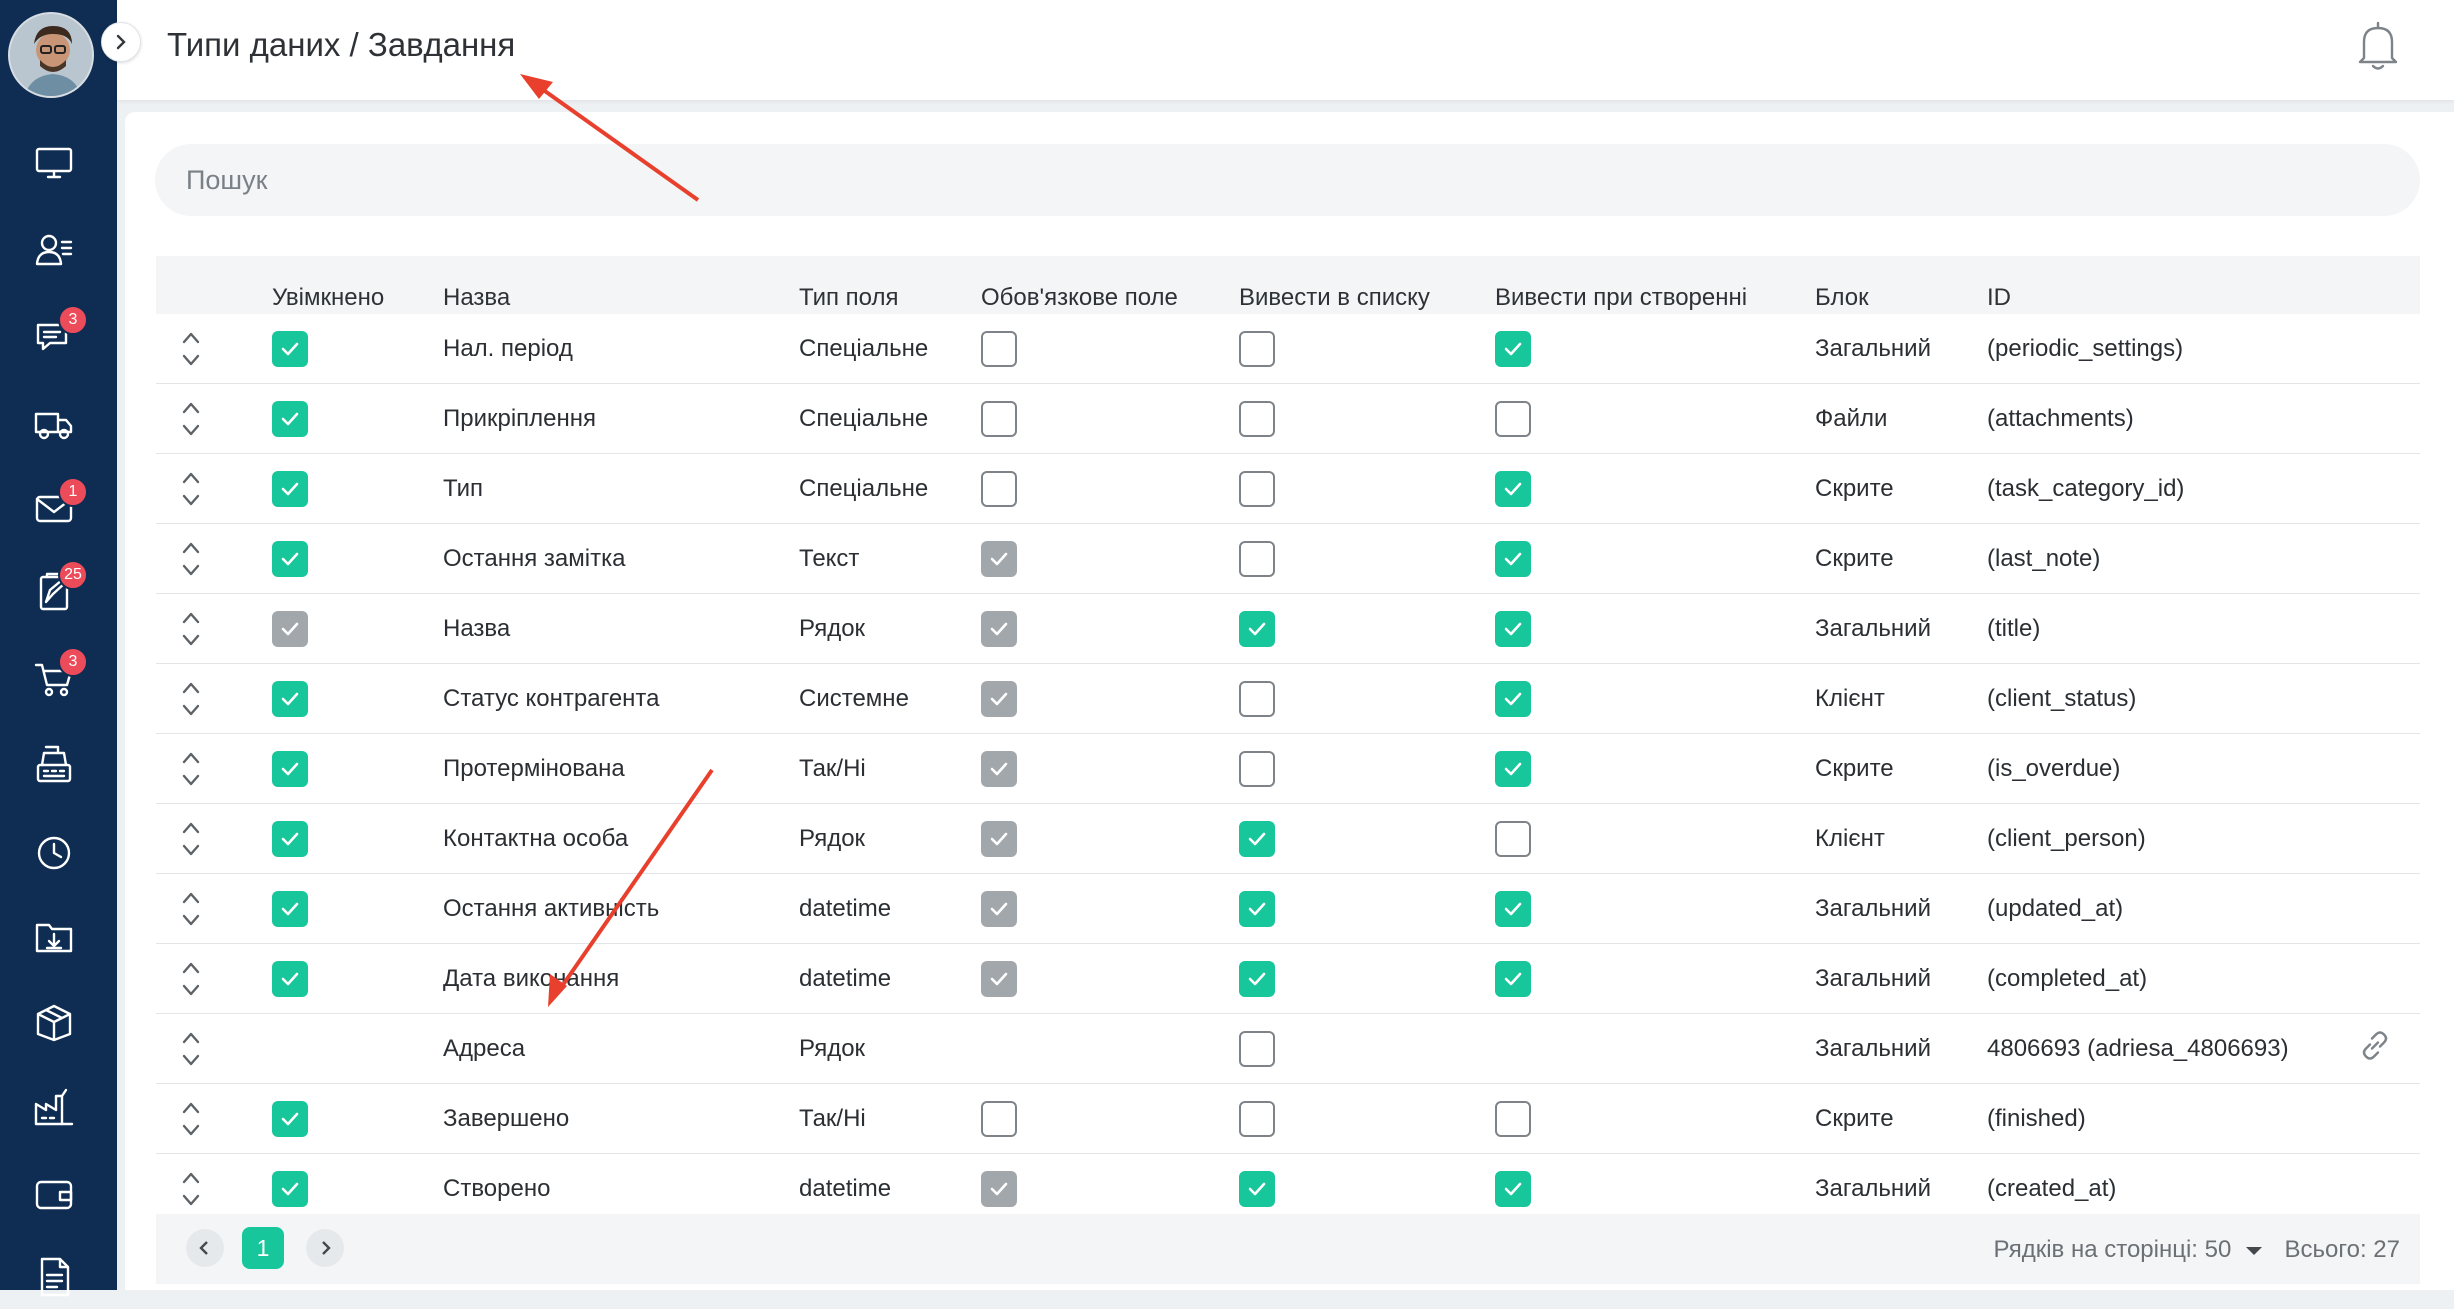  Describe the element at coordinates (1288, 1119) in the screenshot. I see `table-row: ЗавершеноТак/НіСкрите(finished)` at that location.